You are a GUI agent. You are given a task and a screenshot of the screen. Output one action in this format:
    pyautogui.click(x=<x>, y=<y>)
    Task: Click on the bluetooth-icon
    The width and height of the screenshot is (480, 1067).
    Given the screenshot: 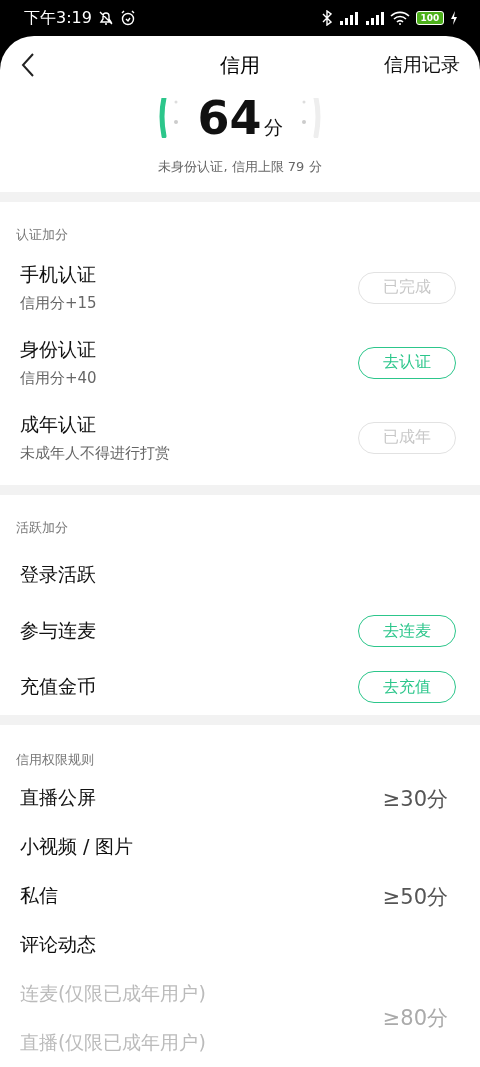 What is the action you would take?
    pyautogui.click(x=327, y=18)
    